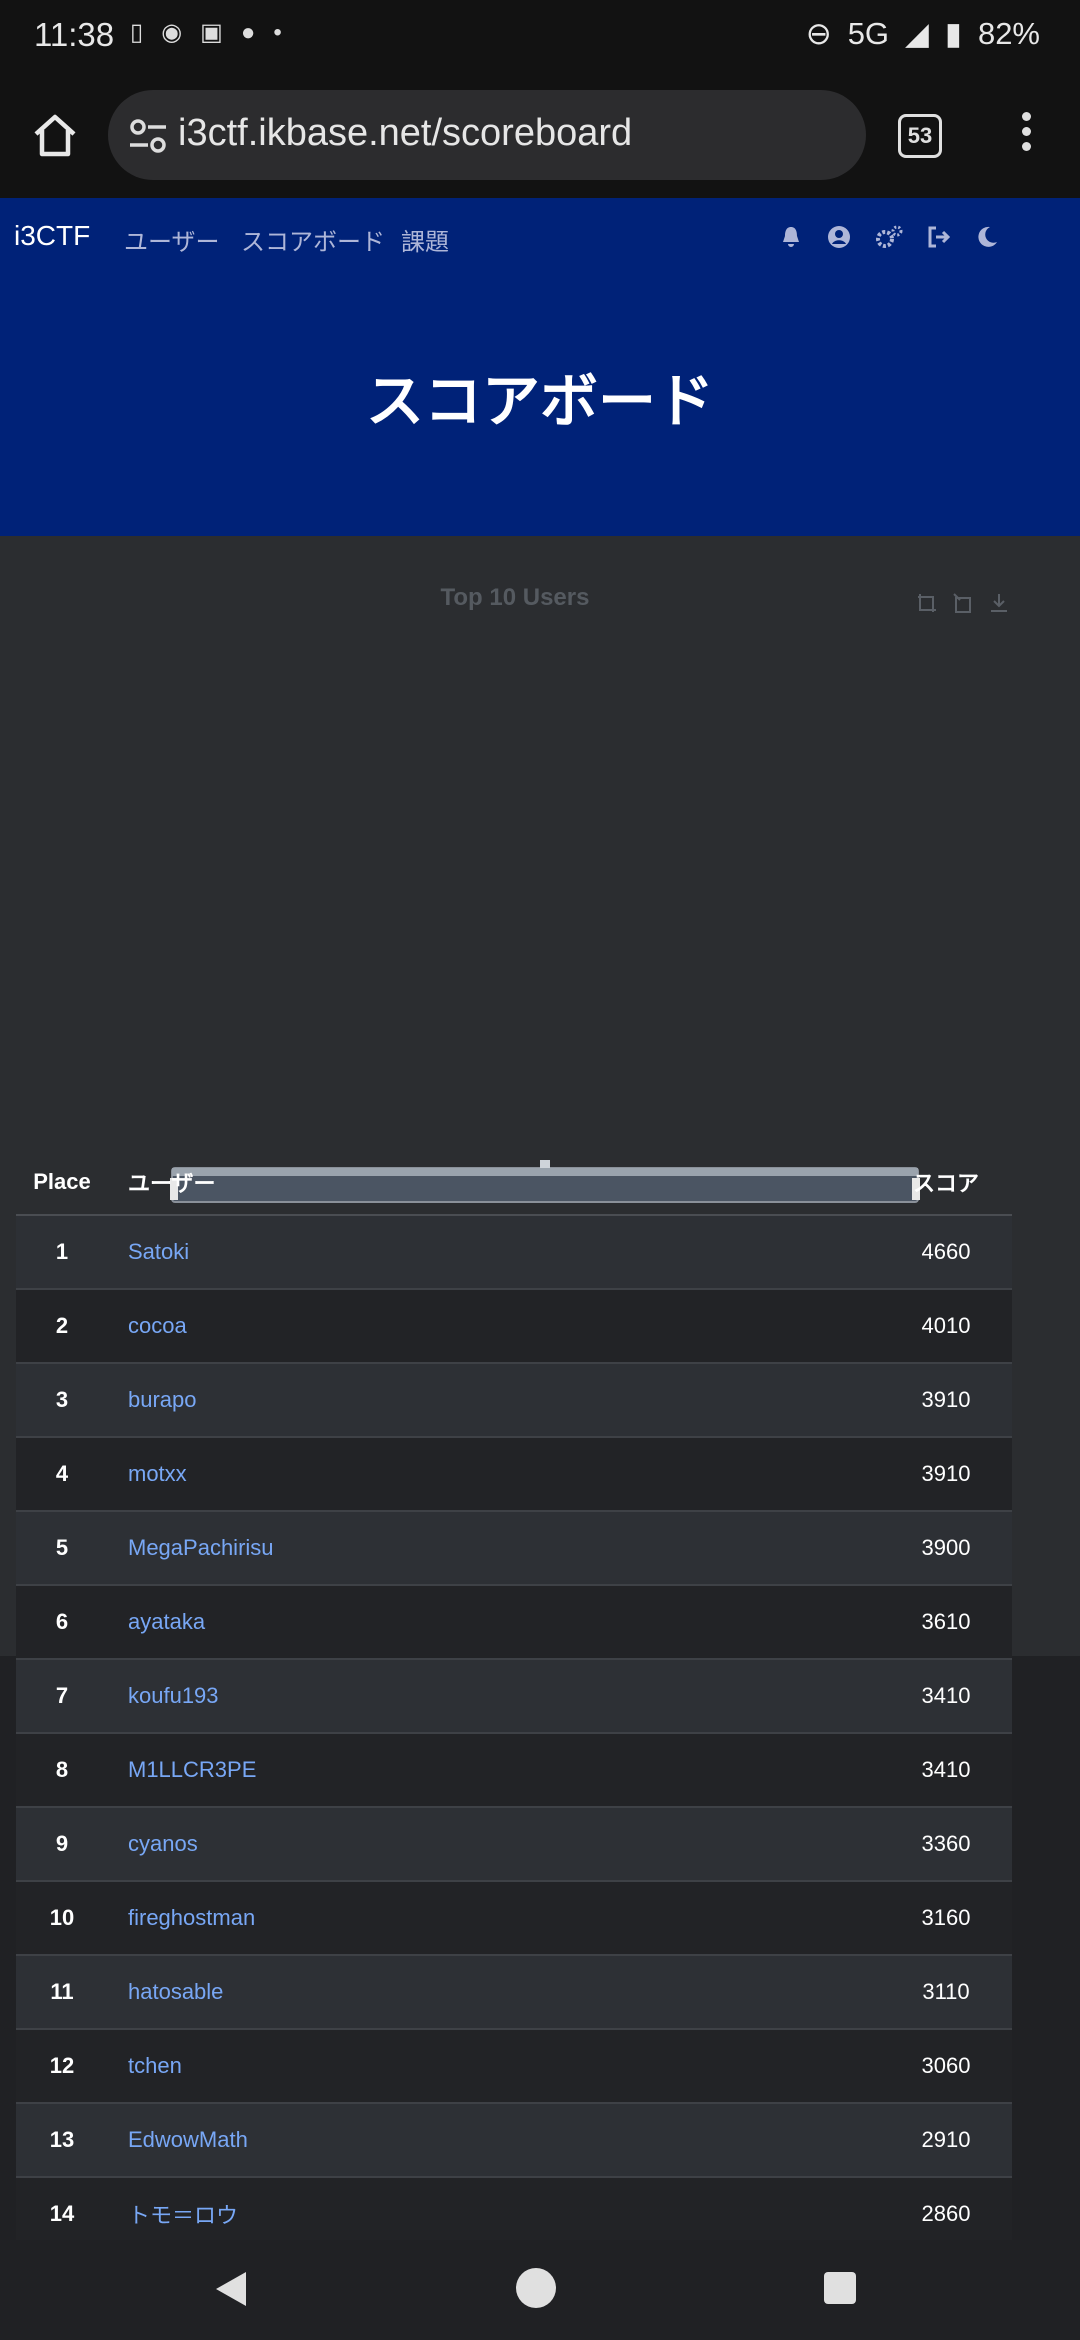 The width and height of the screenshot is (1080, 2340). Describe the element at coordinates (162, 1399) in the screenshot. I see `user-link: burapo` at that location.